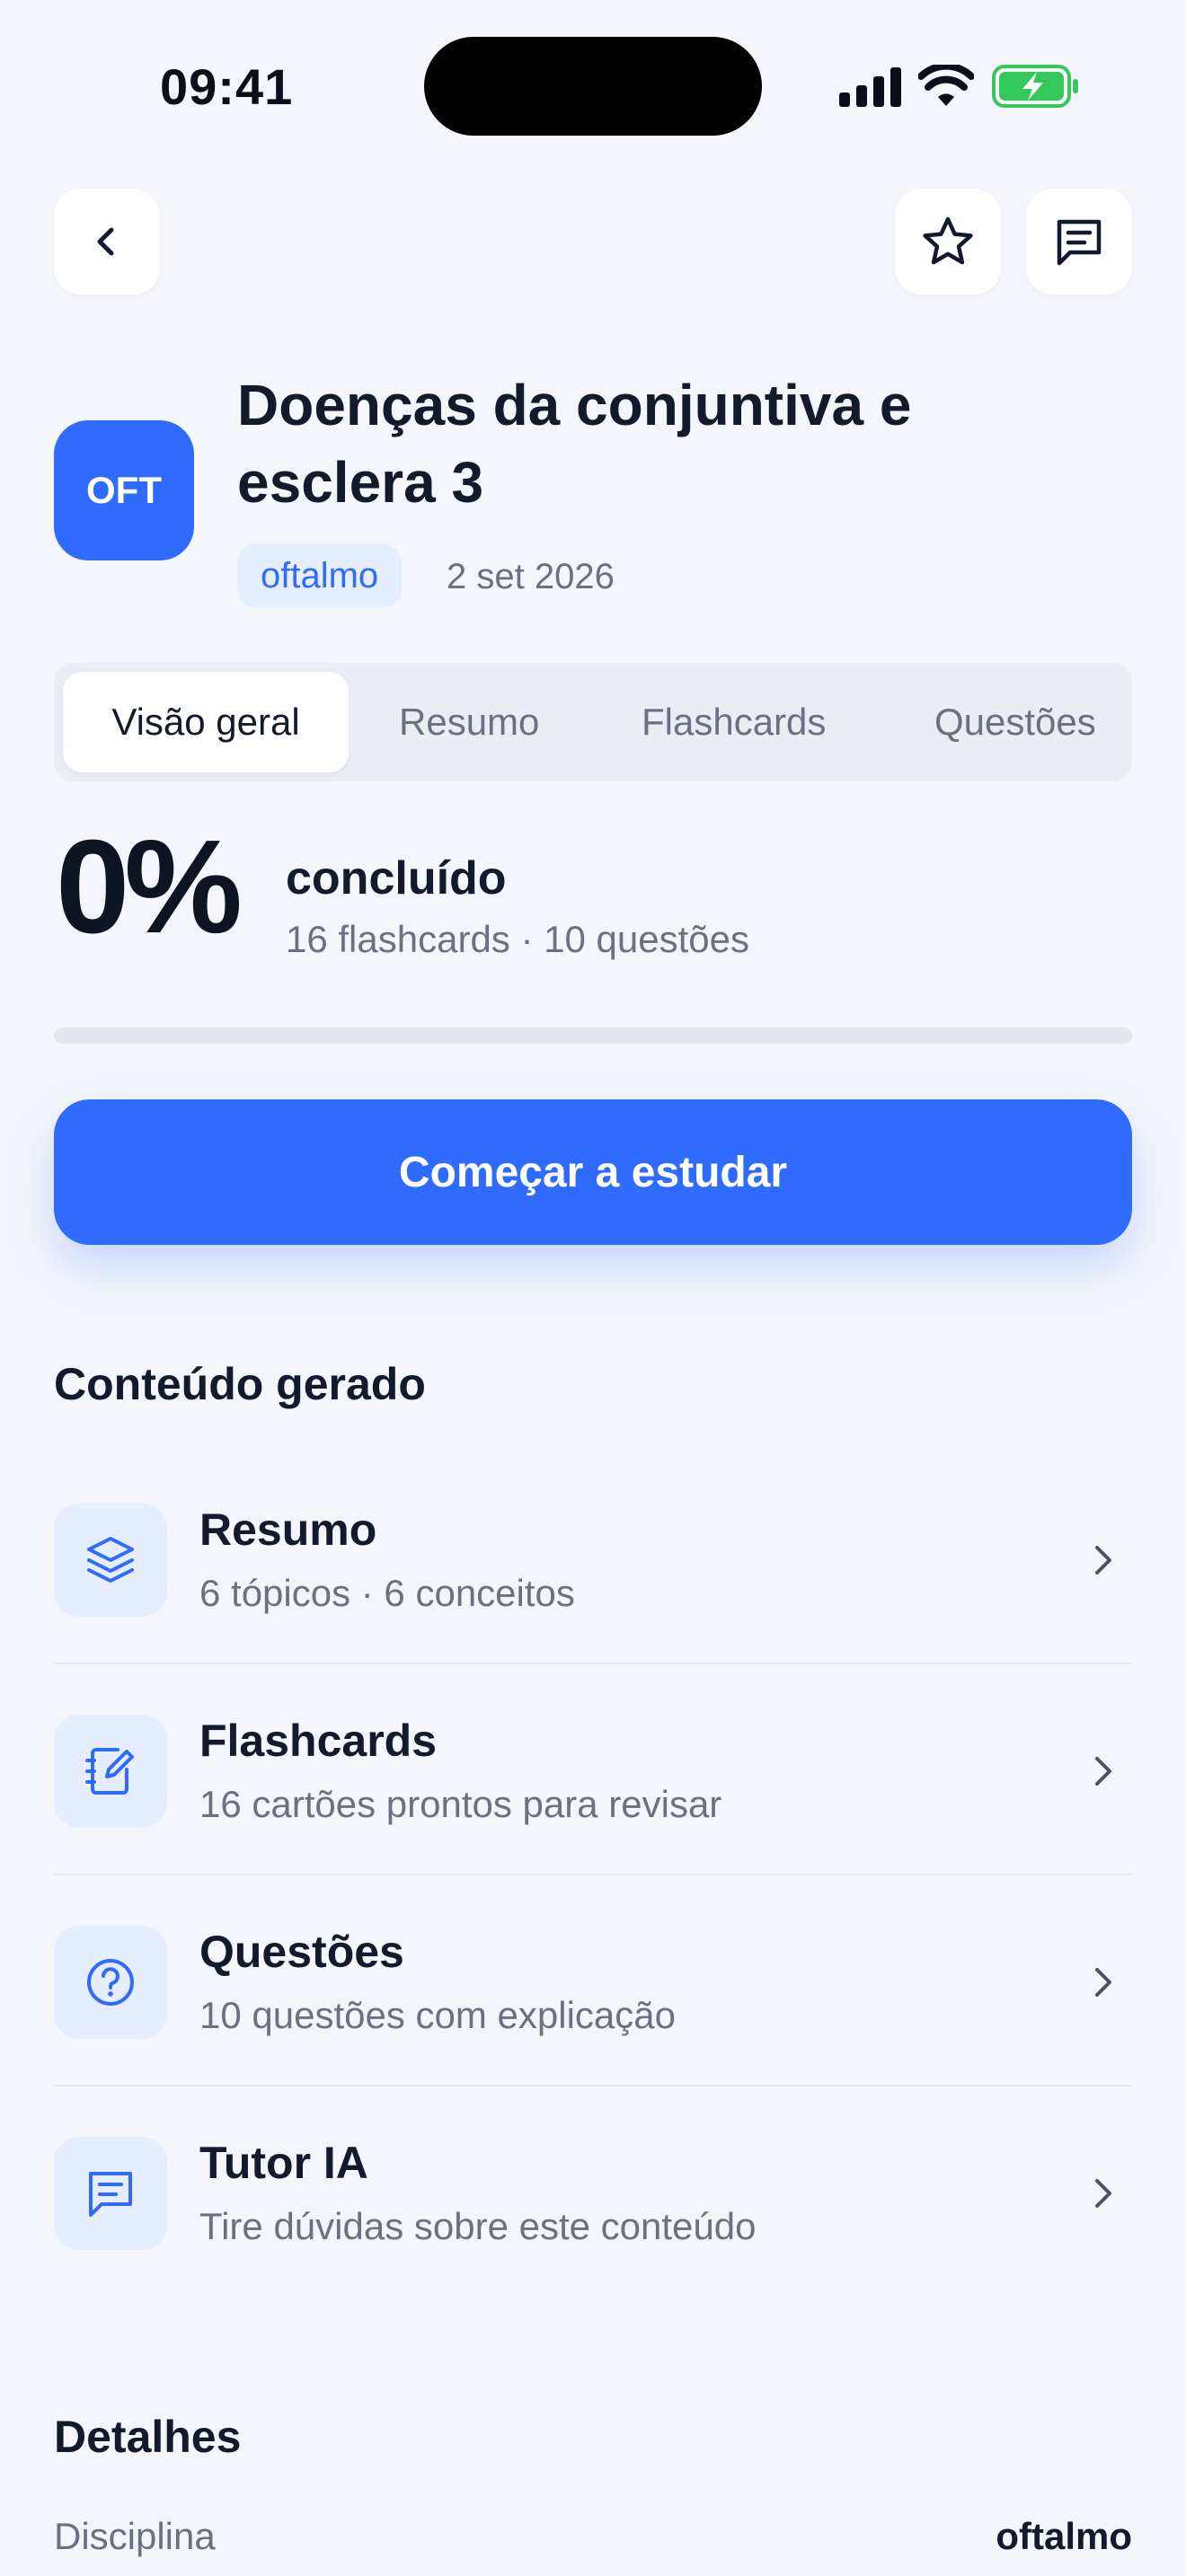  I want to click on subject-badge: OFT, so click(124, 490).